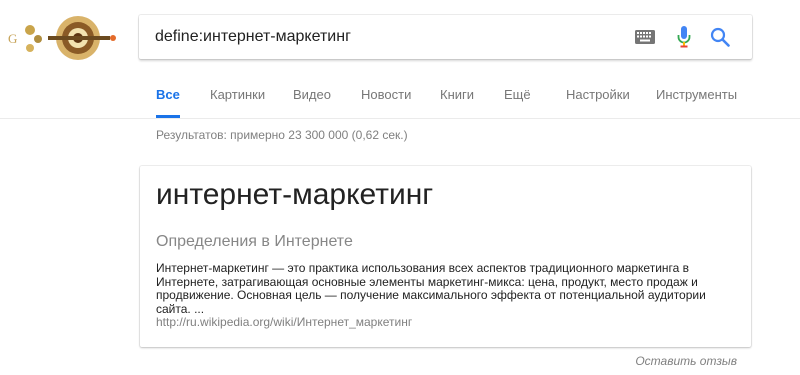 The width and height of the screenshot is (800, 375). What do you see at coordinates (12, 38) in the screenshot?
I see `svg-text: G` at bounding box center [12, 38].